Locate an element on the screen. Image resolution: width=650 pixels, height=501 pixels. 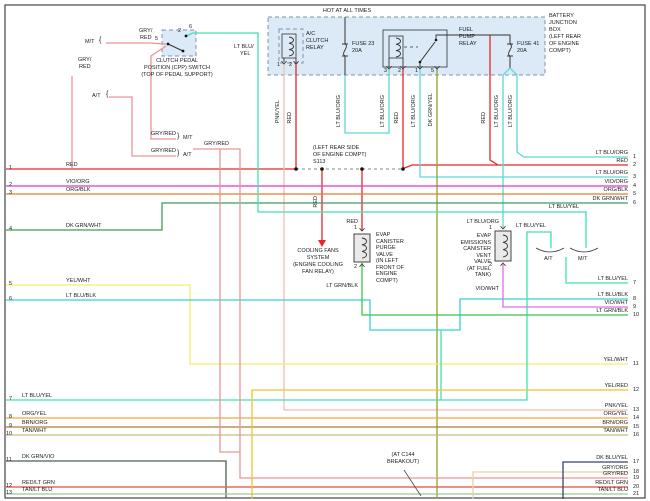
cooling-fans-label: FAN RELAY) is located at coordinates (318, 272).